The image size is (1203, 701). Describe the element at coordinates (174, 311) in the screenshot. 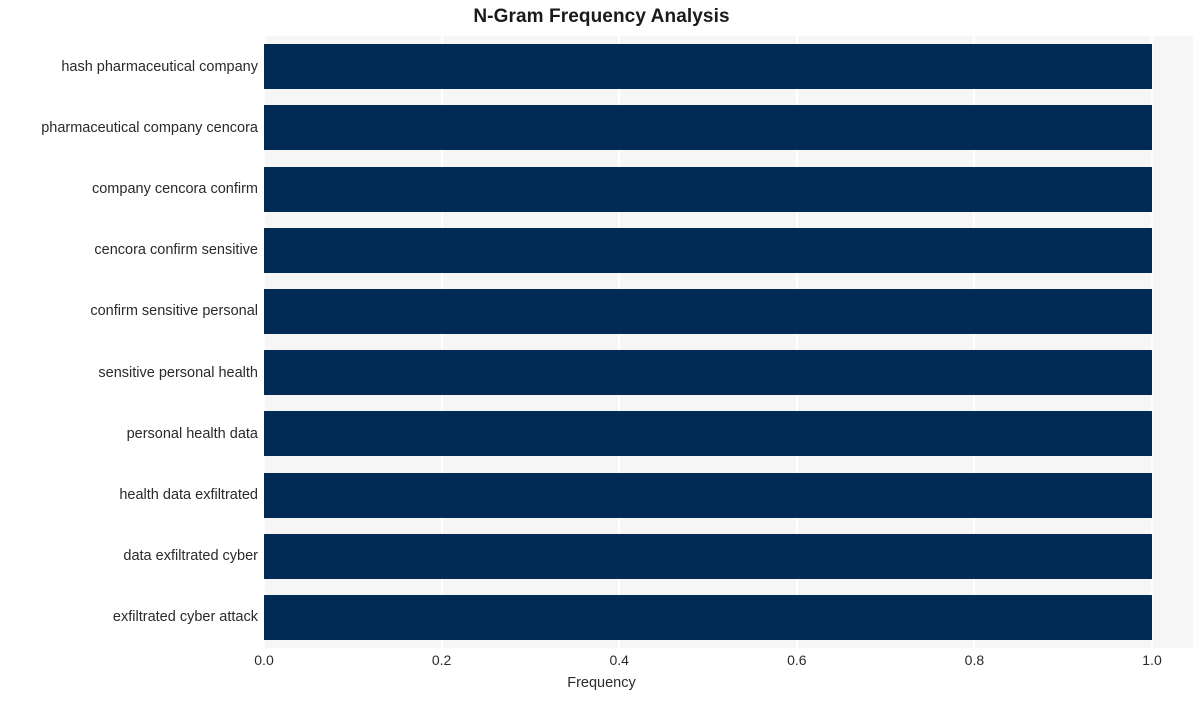

I see `y-tick-label: confirm sensitive personal` at that location.